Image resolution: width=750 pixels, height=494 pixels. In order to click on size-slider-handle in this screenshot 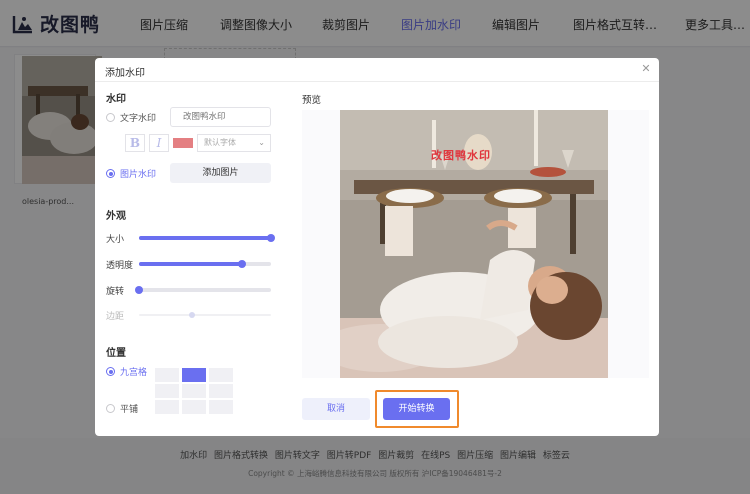, I will do `click(271, 238)`.